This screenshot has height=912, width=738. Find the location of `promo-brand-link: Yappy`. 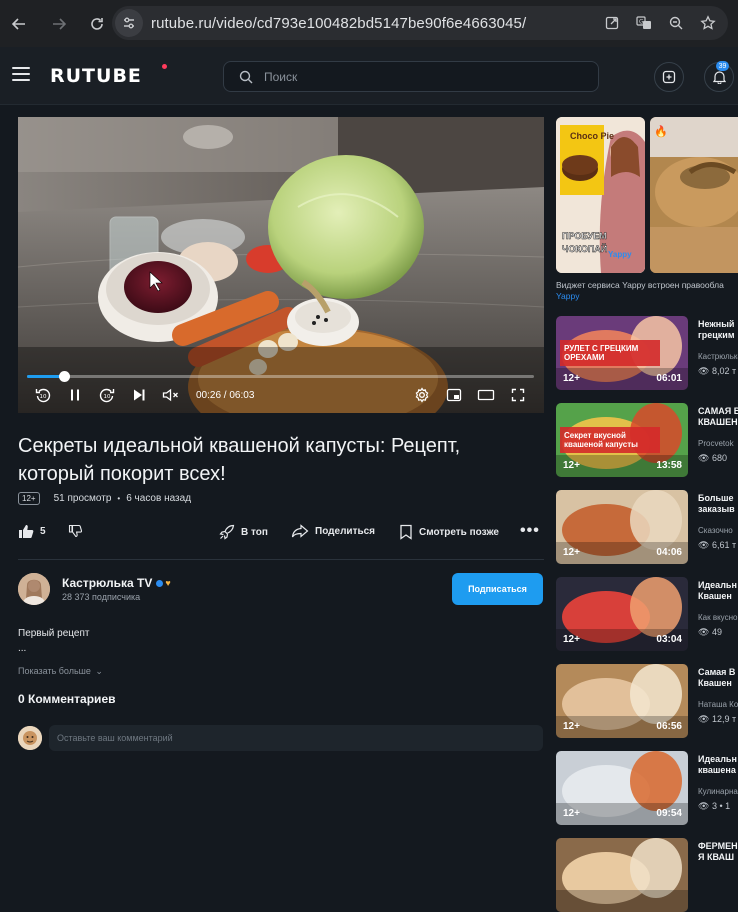

promo-brand-link: Yappy is located at coordinates (567, 296).